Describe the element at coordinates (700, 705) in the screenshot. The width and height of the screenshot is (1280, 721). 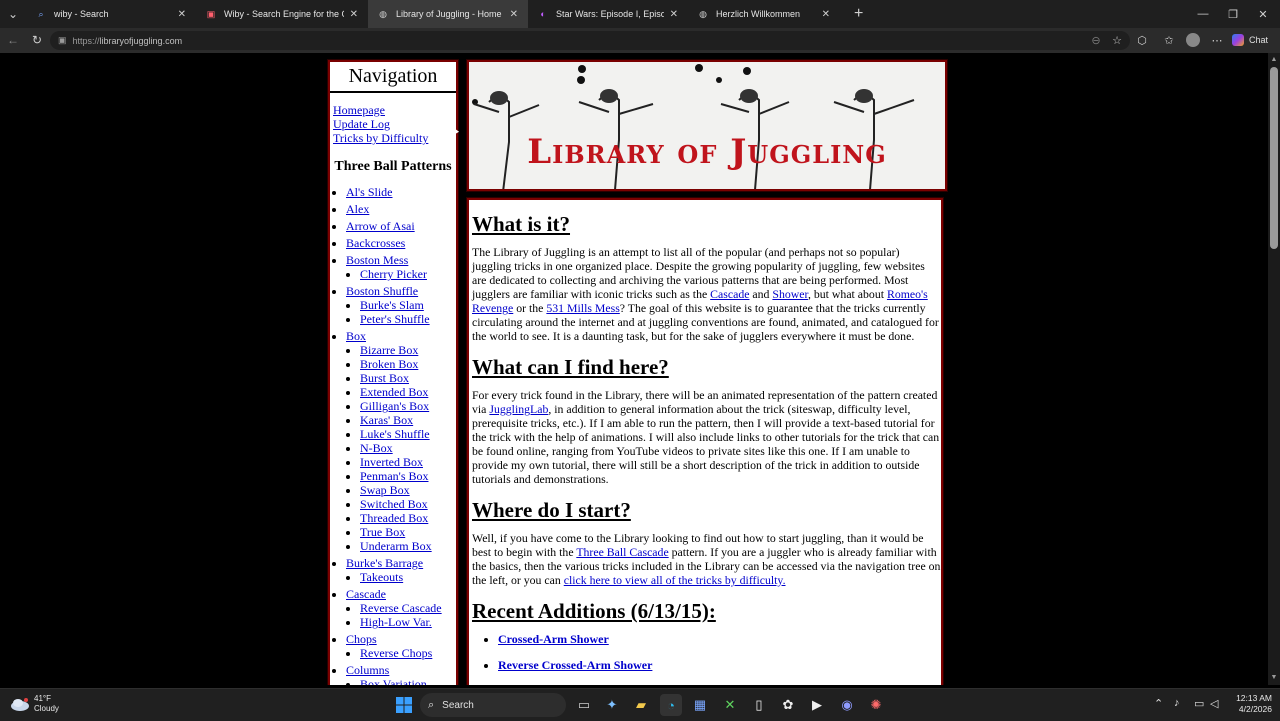
I see `store-icon: ▦` at that location.